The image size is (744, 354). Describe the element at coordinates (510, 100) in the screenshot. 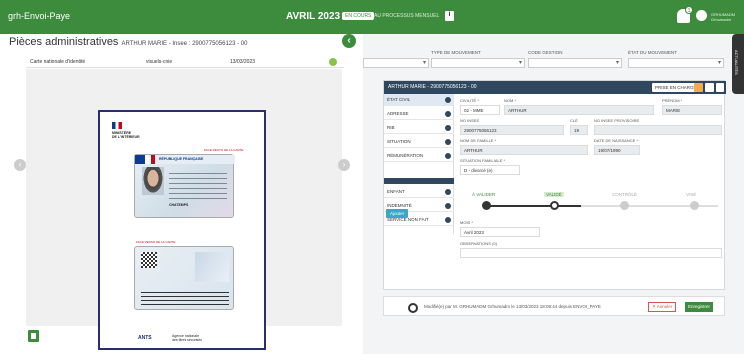

I see `nom-label: NOM *` at that location.